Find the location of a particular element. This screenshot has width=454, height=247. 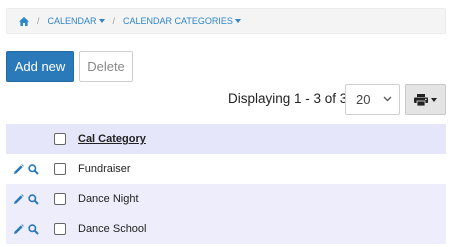

category-cell: Fundraiser is located at coordinates (104, 169).